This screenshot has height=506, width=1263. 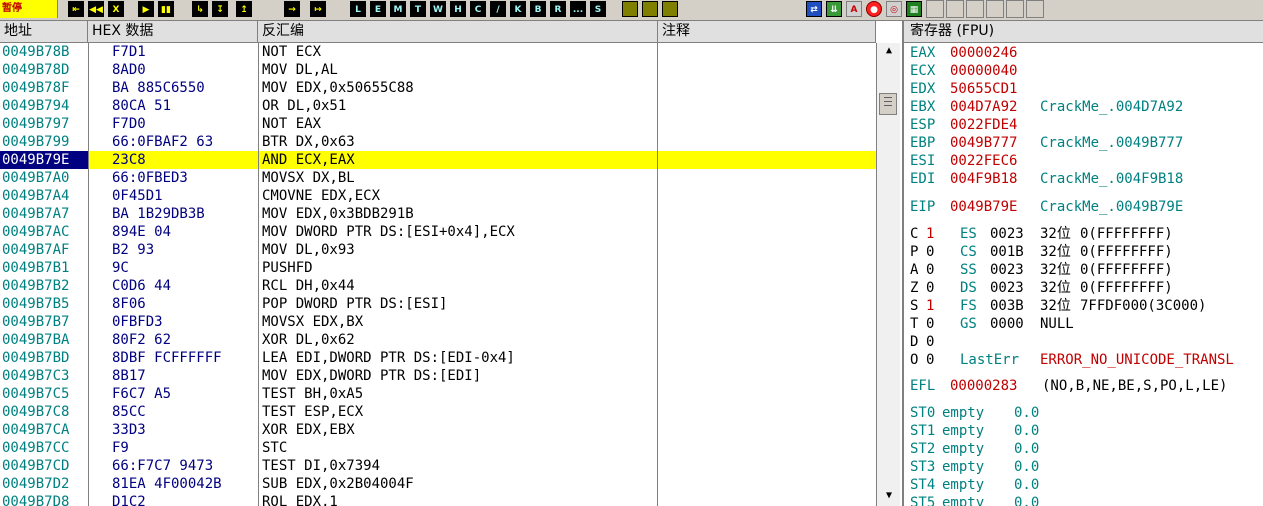 I want to click on flag-value: 0, so click(x=930, y=360).